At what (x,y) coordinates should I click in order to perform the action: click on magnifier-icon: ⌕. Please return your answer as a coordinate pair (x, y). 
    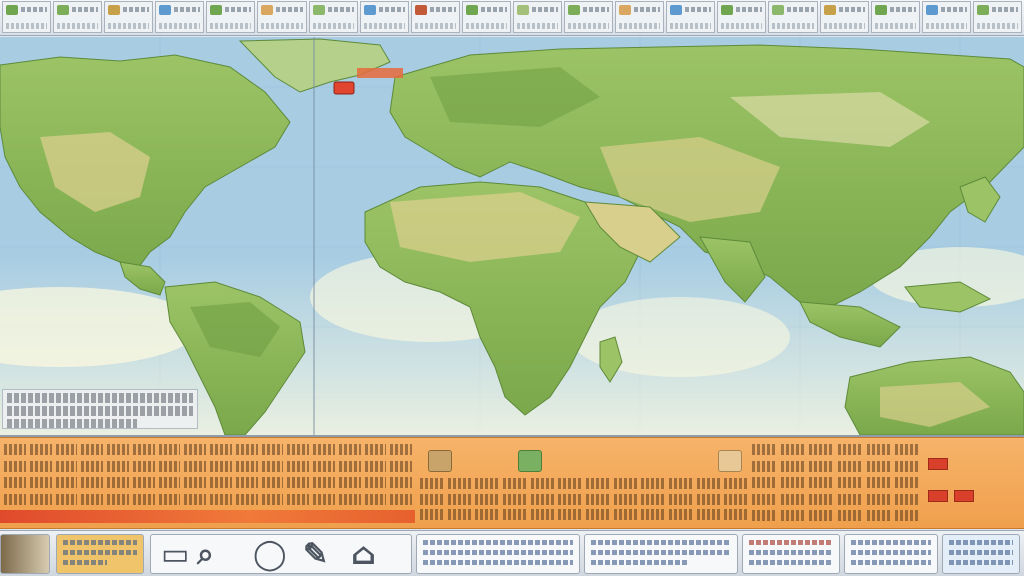
    Looking at the image, I should click on (205, 555).